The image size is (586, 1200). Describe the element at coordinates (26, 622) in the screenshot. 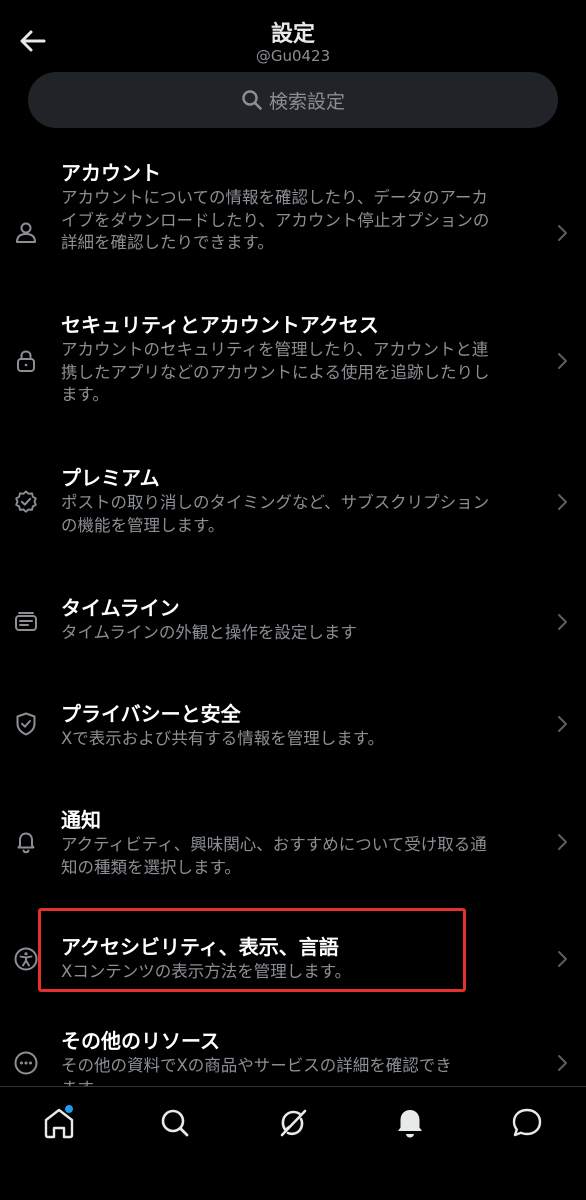

I see `timeline-icon` at that location.